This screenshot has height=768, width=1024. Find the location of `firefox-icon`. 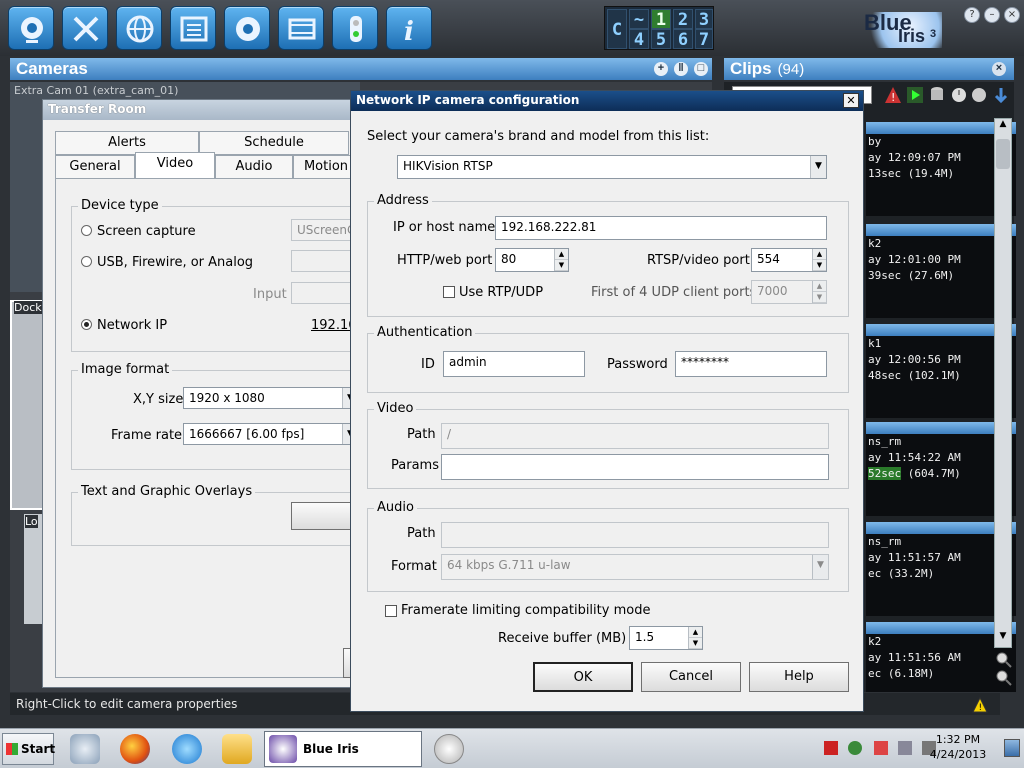

firefox-icon is located at coordinates (135, 749).